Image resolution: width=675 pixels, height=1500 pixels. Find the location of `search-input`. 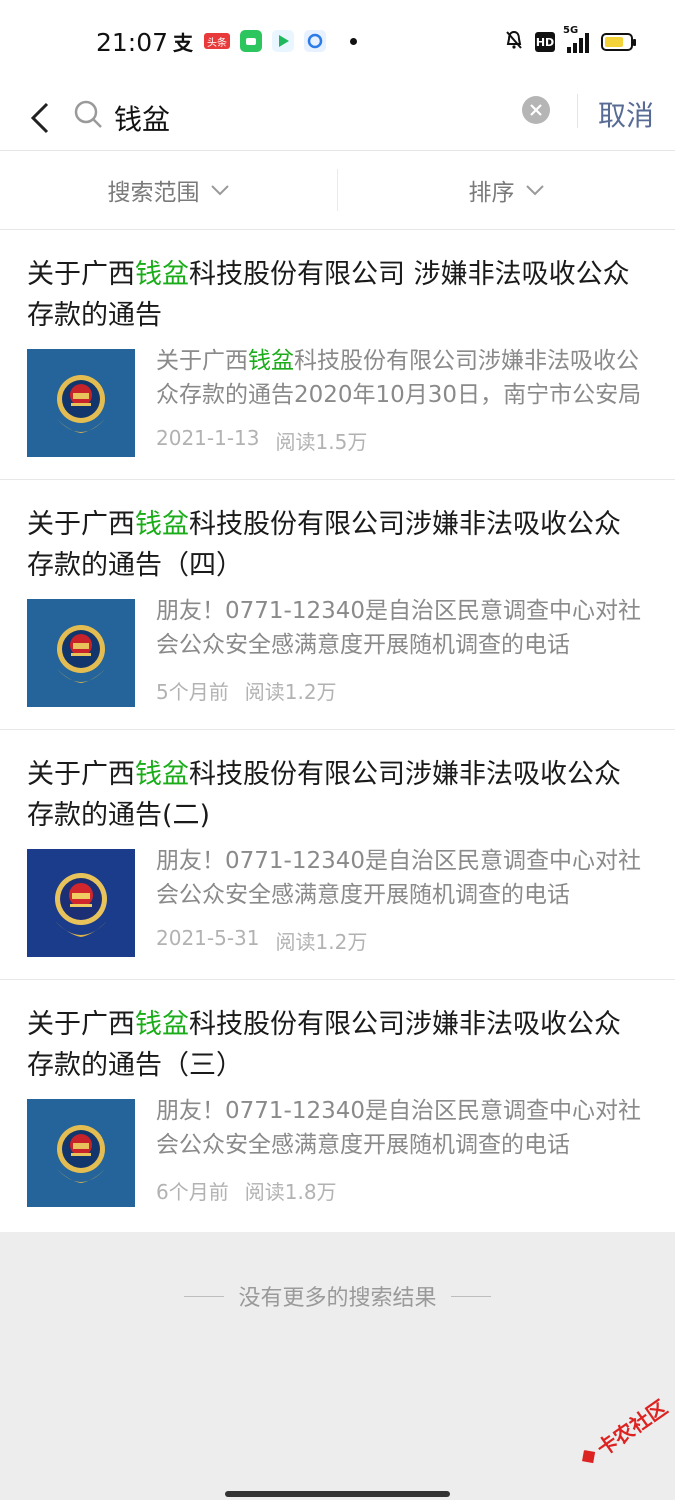

search-input is located at coordinates (314, 118).